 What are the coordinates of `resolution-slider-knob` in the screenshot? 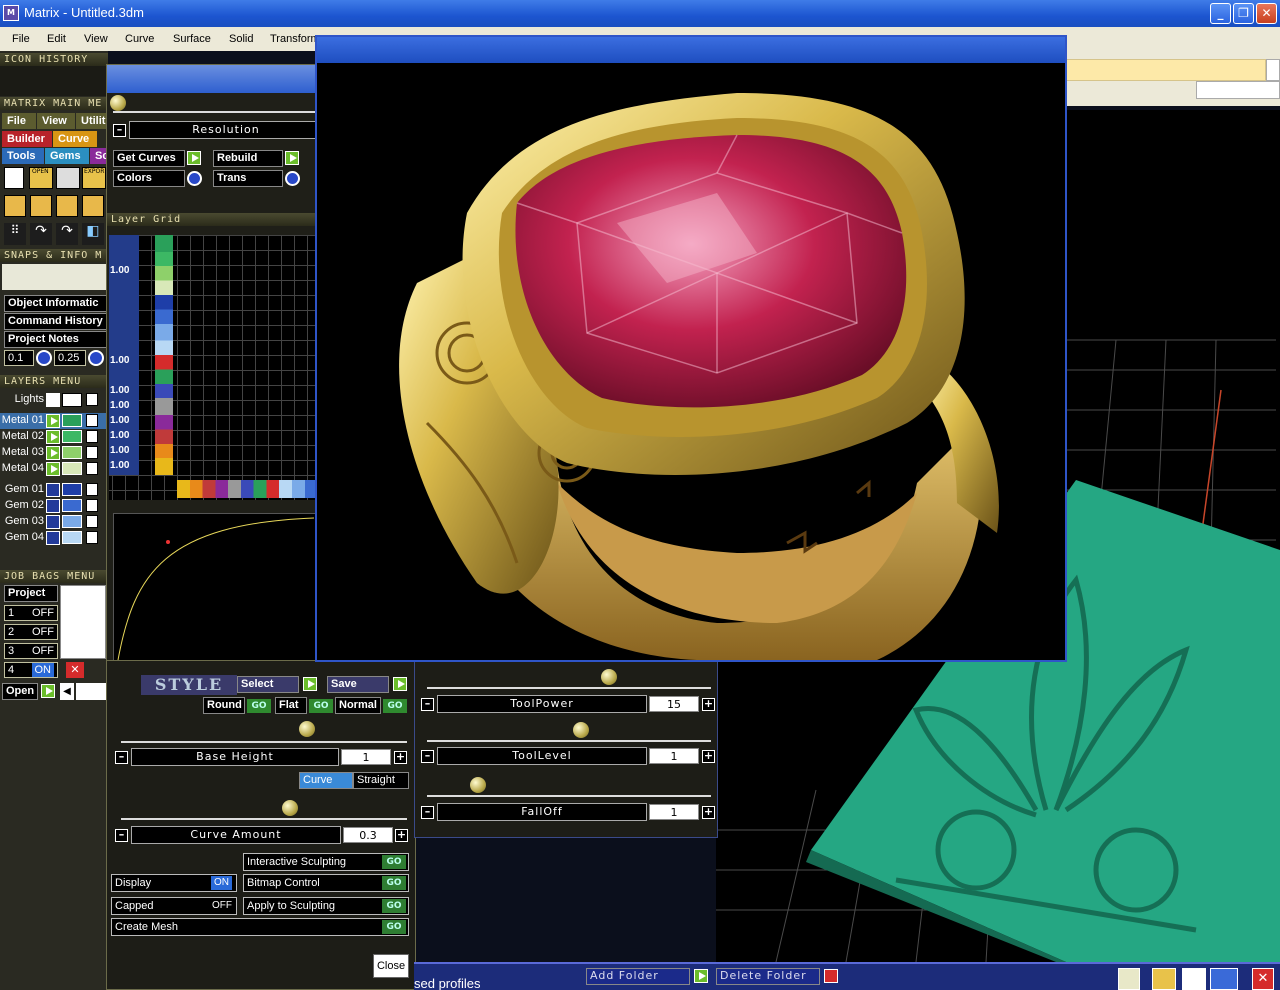 It's located at (118, 103).